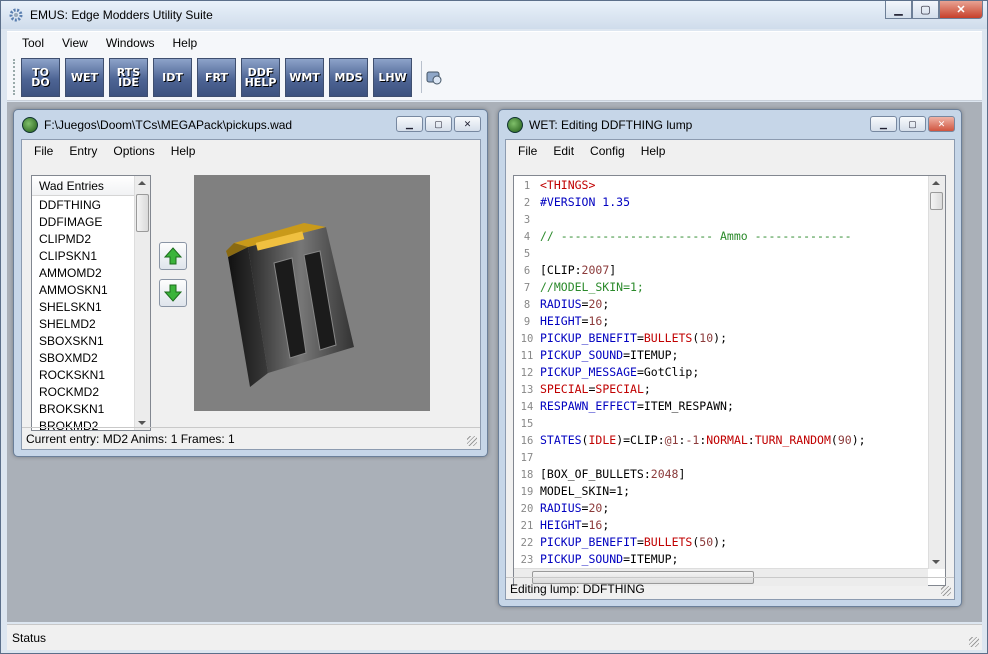 The width and height of the screenshot is (988, 654). I want to click on list-item: ROCKMD2, so click(83, 391).